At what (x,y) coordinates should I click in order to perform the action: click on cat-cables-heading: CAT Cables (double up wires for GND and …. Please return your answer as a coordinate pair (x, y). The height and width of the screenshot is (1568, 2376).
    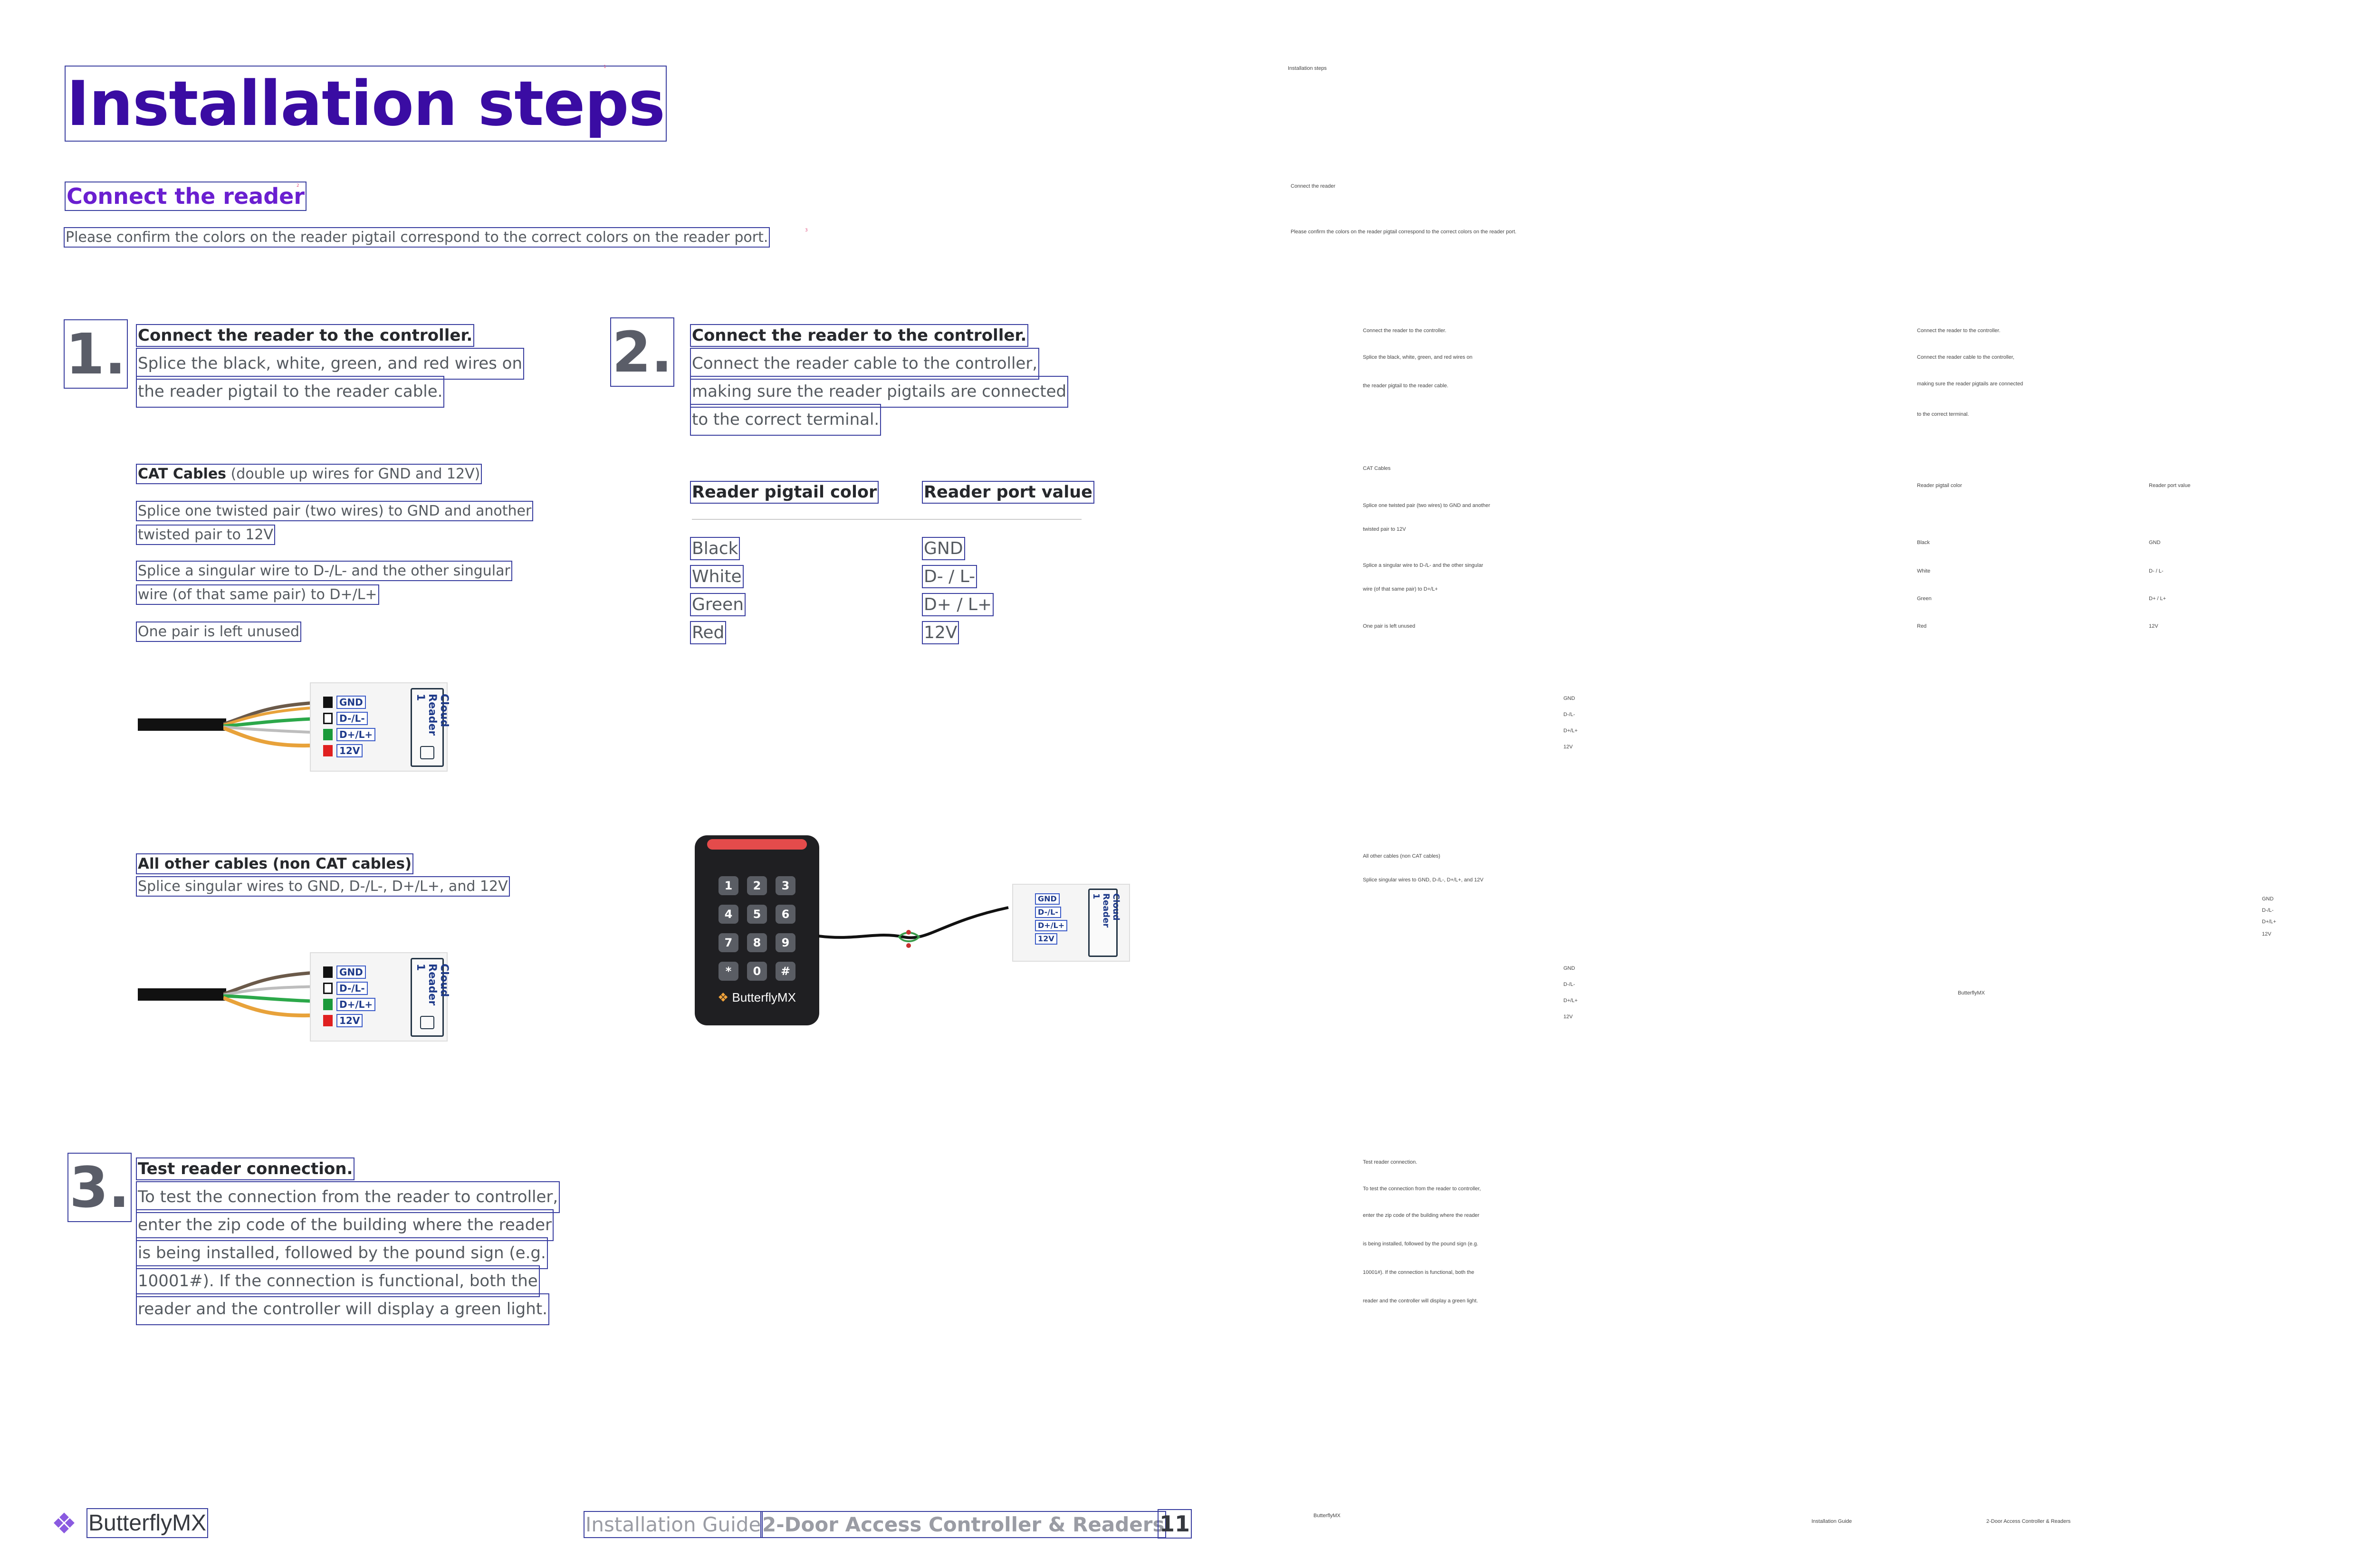
    Looking at the image, I should click on (308, 474).